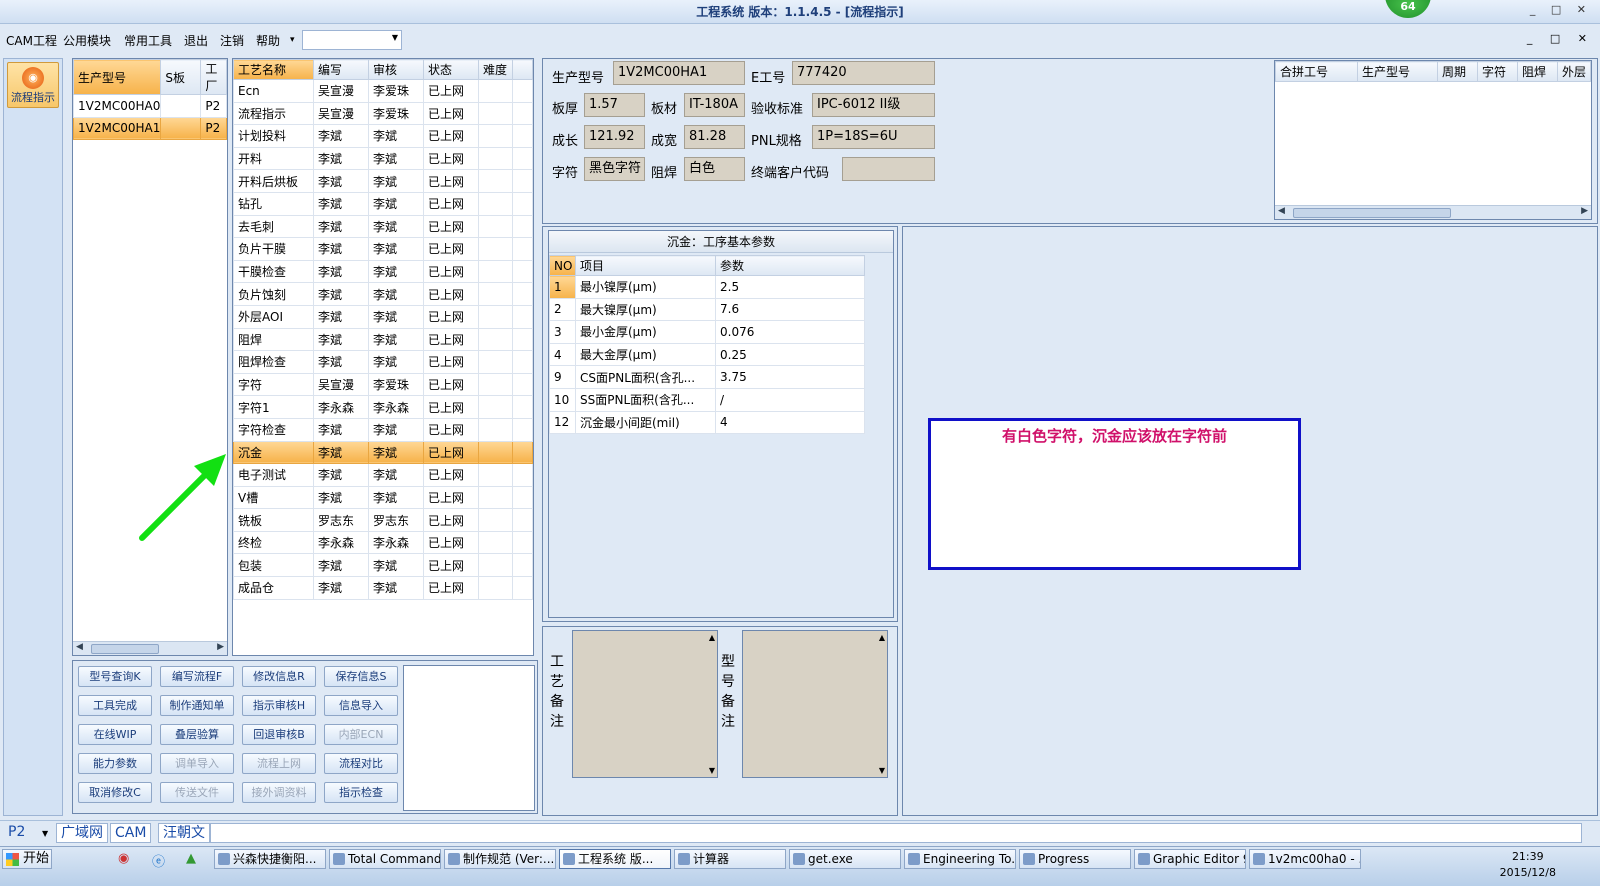  I want to click on col-item: 项目, so click(645, 265).